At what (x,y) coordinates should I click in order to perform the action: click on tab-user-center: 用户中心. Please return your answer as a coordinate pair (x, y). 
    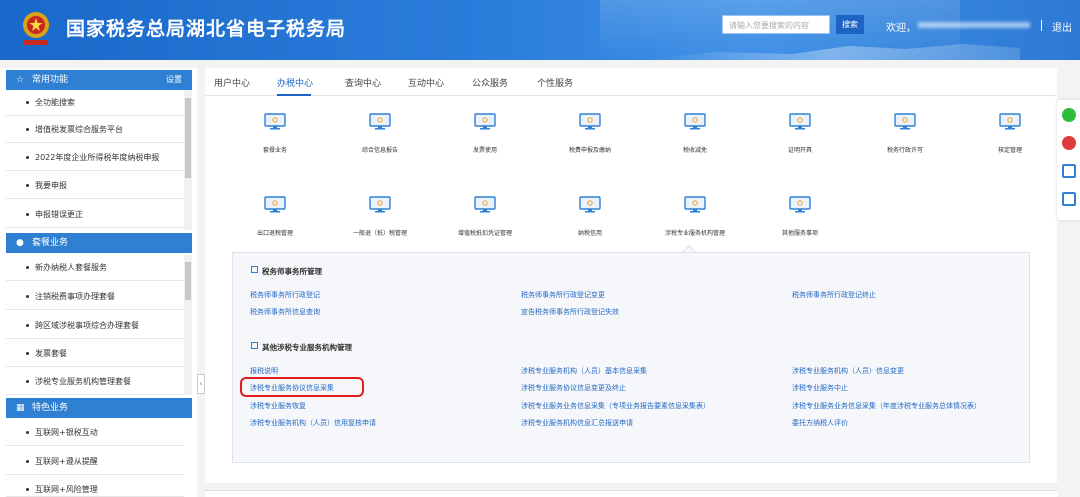
    Looking at the image, I should click on (232, 82).